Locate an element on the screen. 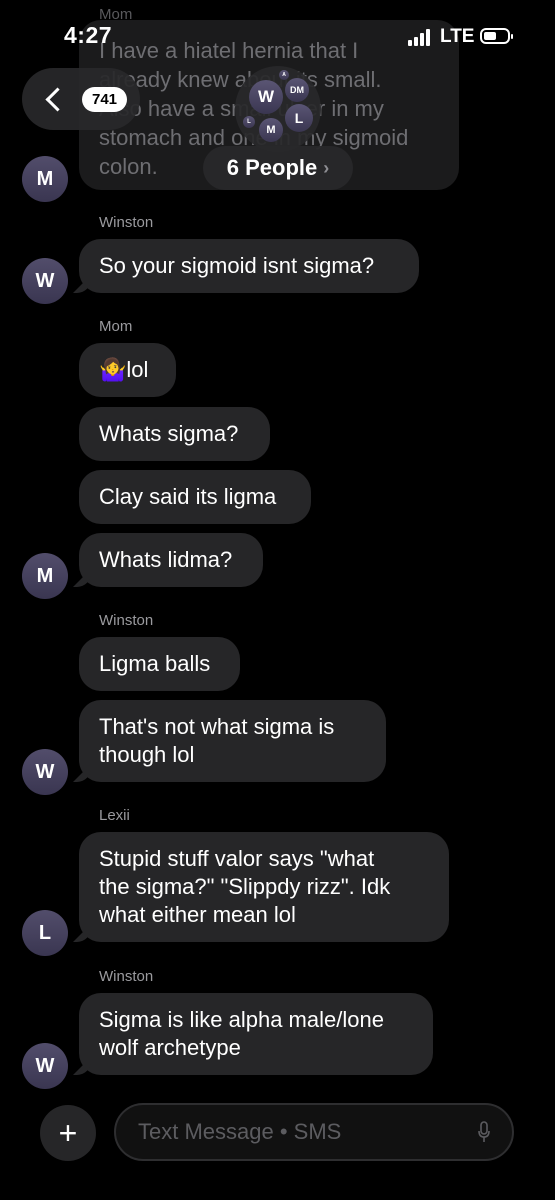 This screenshot has width=555, height=1200. message-input-placeholder: Text Message • SMS is located at coordinates (240, 1131).